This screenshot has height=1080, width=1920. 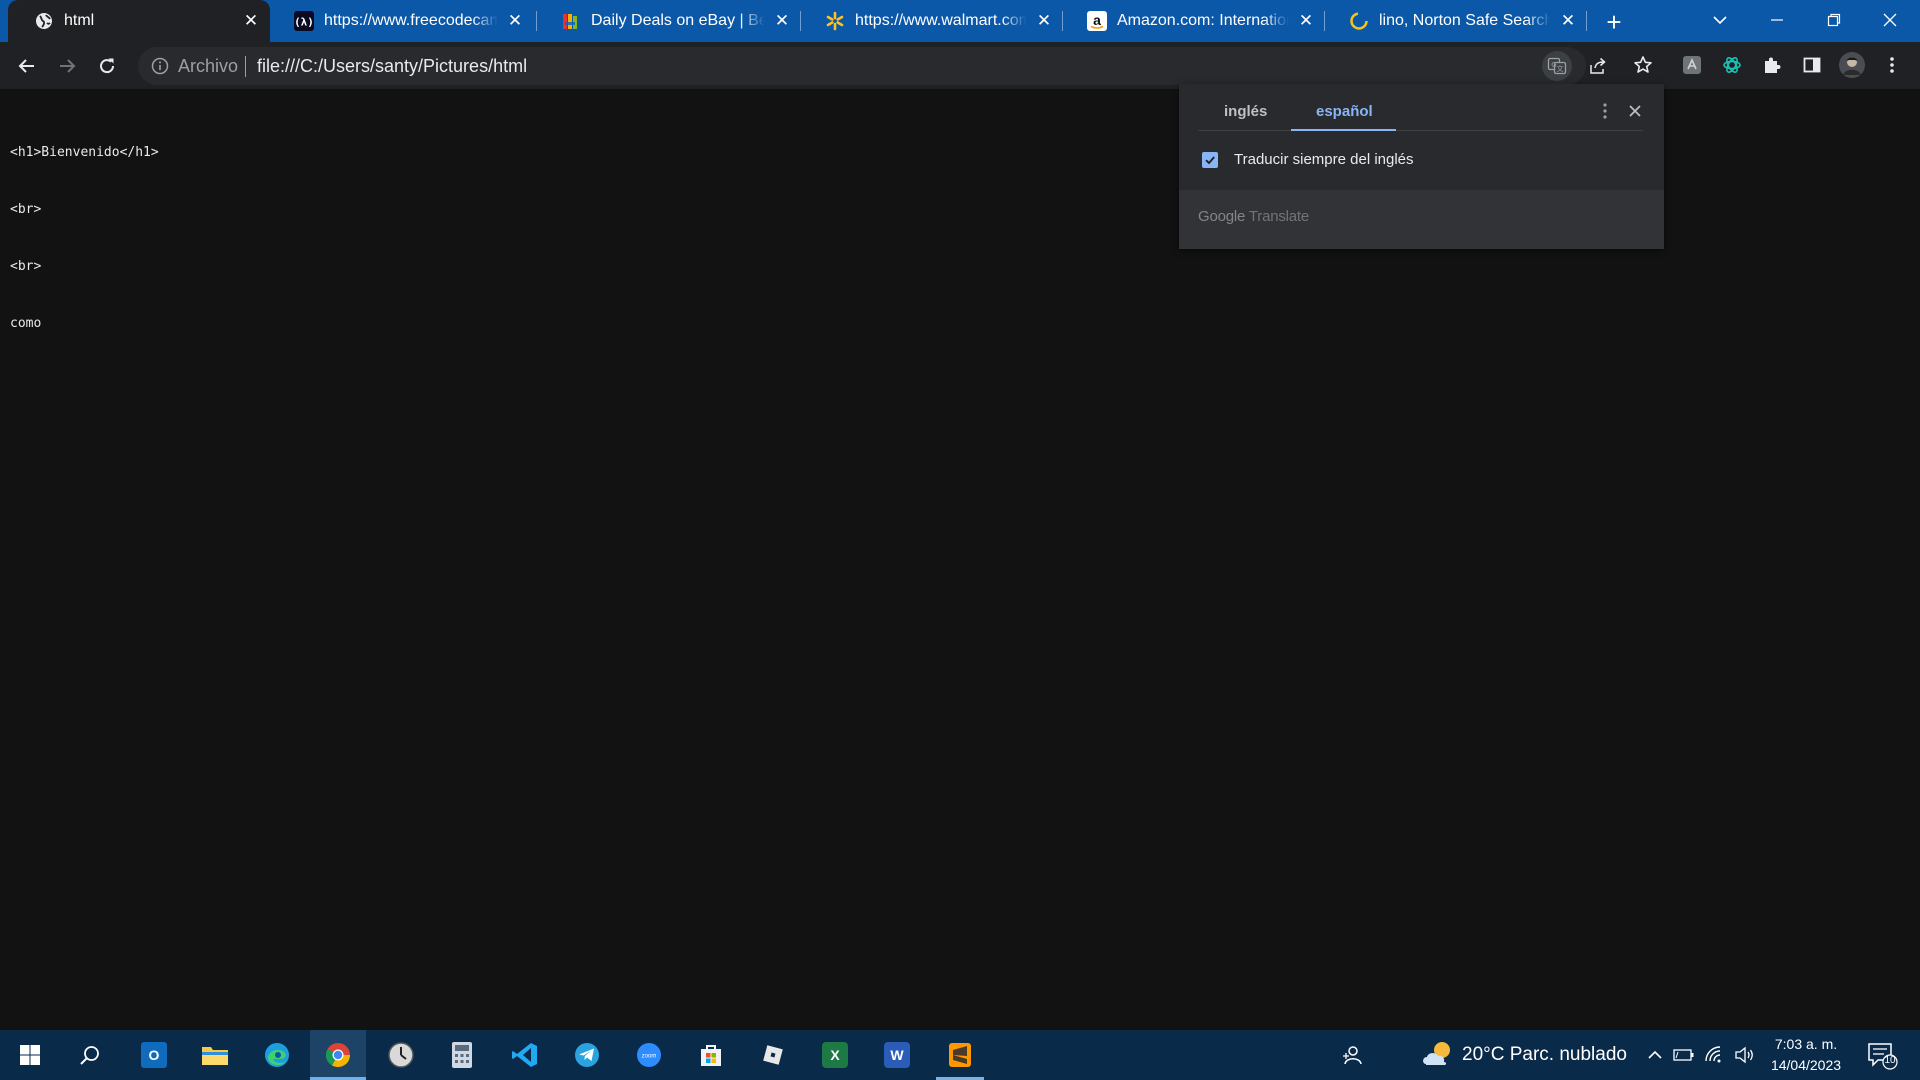 What do you see at coordinates (411, 20) in the screenshot?
I see `tab-title: https://www.freecodecamp.org` at bounding box center [411, 20].